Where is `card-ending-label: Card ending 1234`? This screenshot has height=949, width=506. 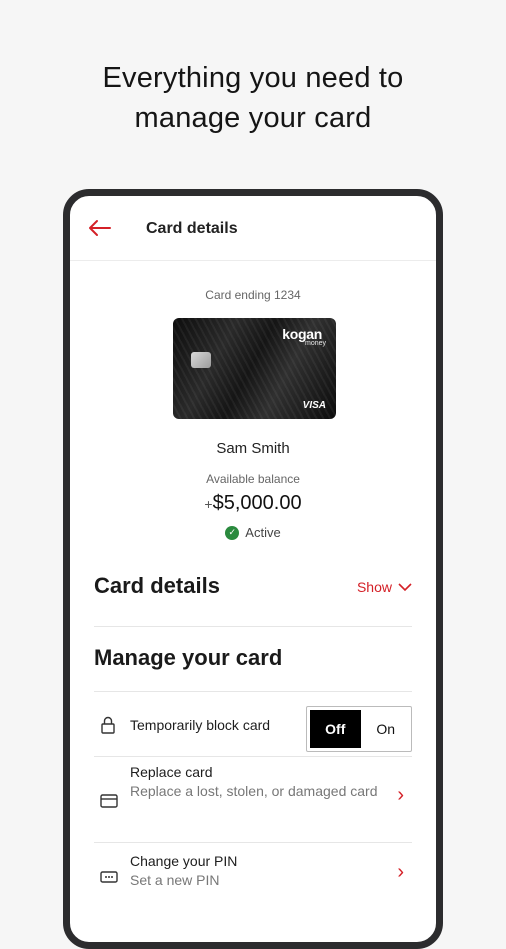
card-ending-label: Card ending 1234 is located at coordinates (253, 295).